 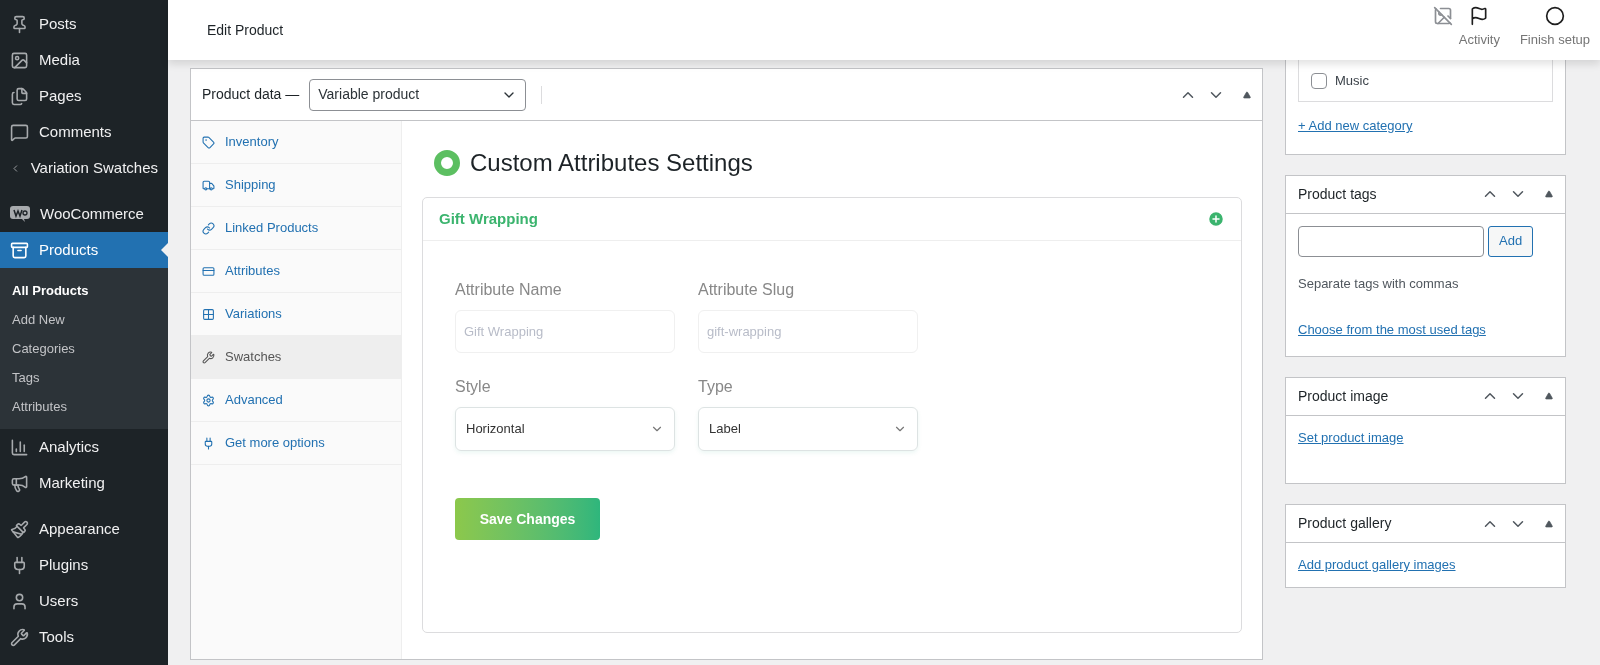 I want to click on text-input: gift-wrapping, so click(x=808, y=331).